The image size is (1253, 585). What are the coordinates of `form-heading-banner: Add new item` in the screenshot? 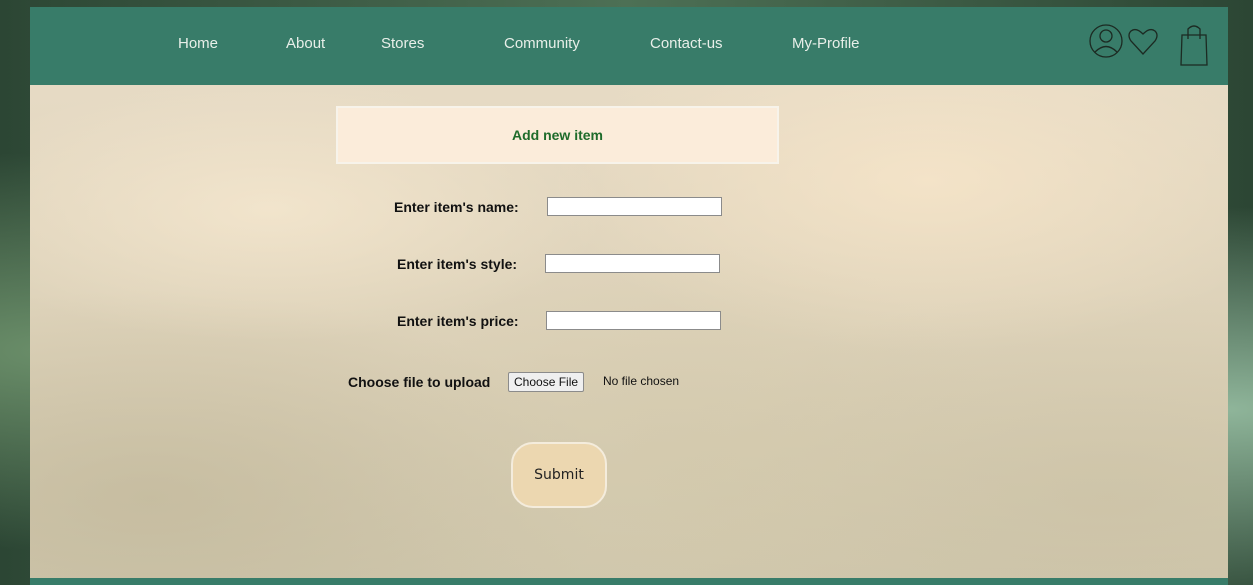 It's located at (557, 135).